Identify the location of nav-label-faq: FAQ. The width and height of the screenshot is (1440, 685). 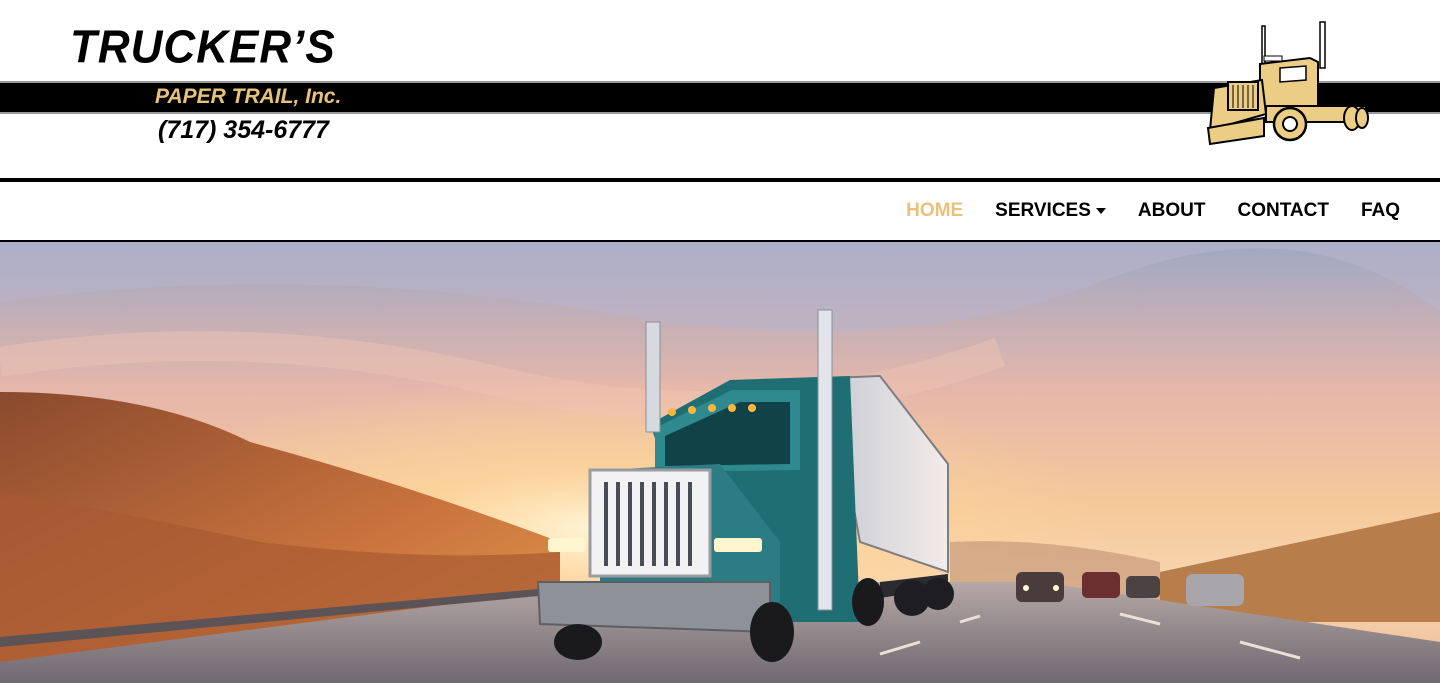
(1380, 210).